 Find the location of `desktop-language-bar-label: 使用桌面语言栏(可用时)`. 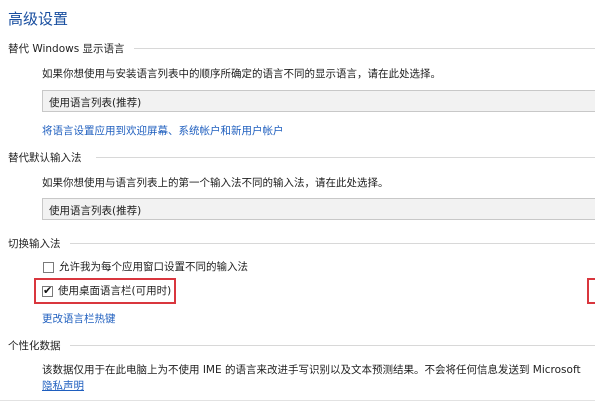

desktop-language-bar-label: 使用桌面语言栏(可用时) is located at coordinates (115, 291).